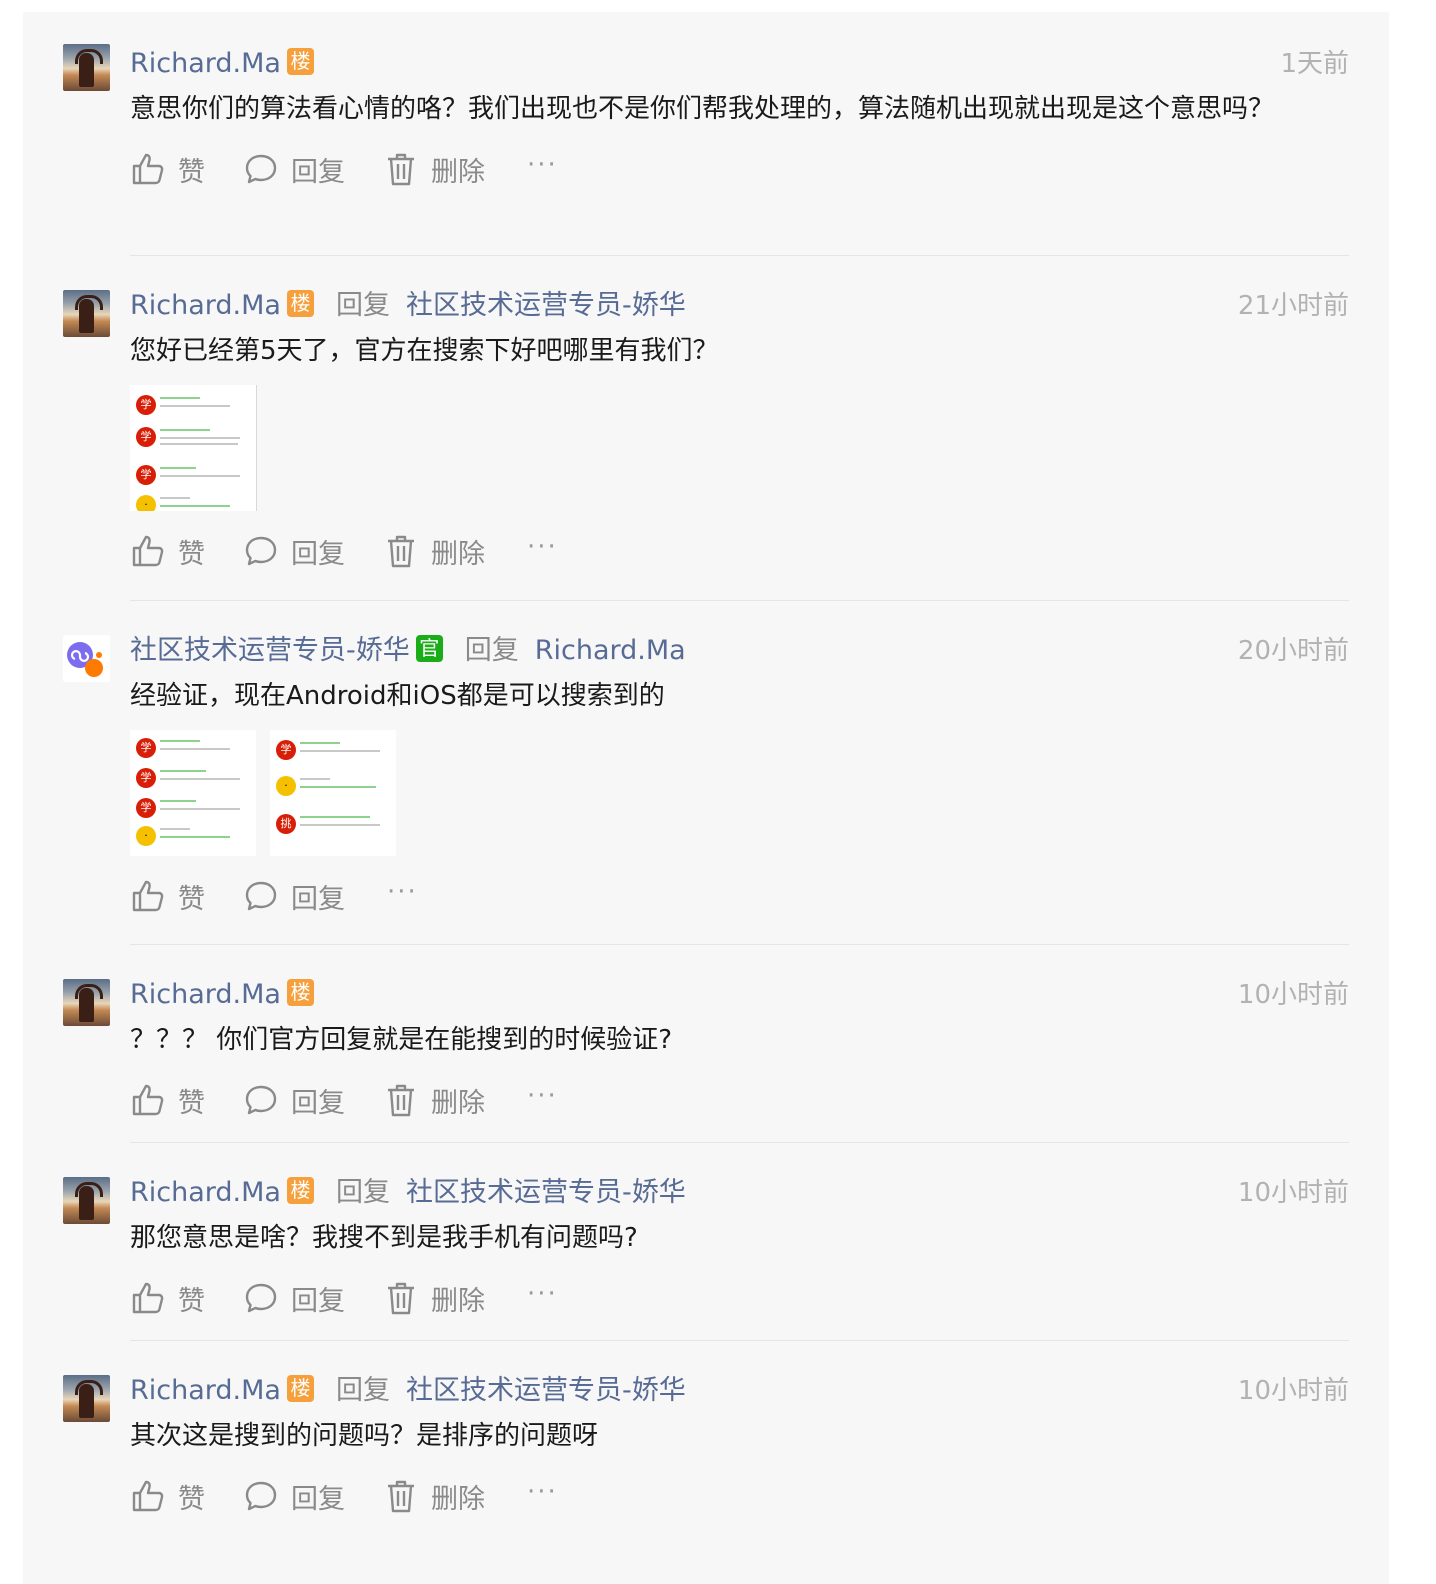 This screenshot has height=1584, width=1436. Describe the element at coordinates (610, 650) in the screenshot. I see `reply-target-name: Richard.Ma` at that location.